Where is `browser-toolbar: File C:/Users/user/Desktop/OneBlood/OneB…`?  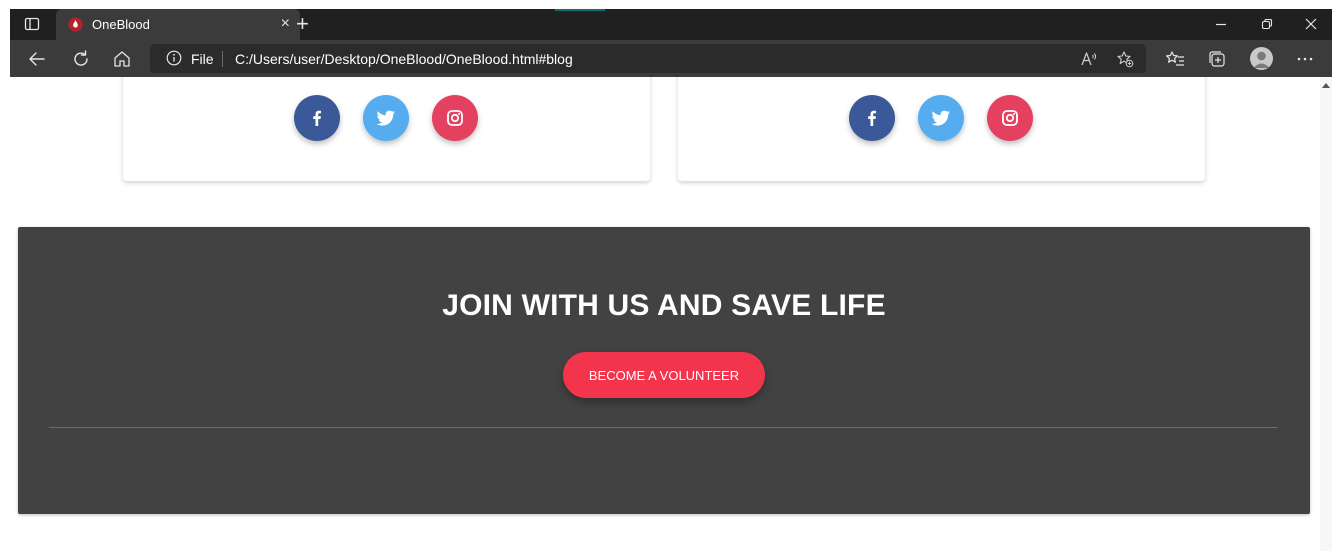 browser-toolbar: File C:/Users/user/Desktop/OneBlood/OneB… is located at coordinates (671, 58).